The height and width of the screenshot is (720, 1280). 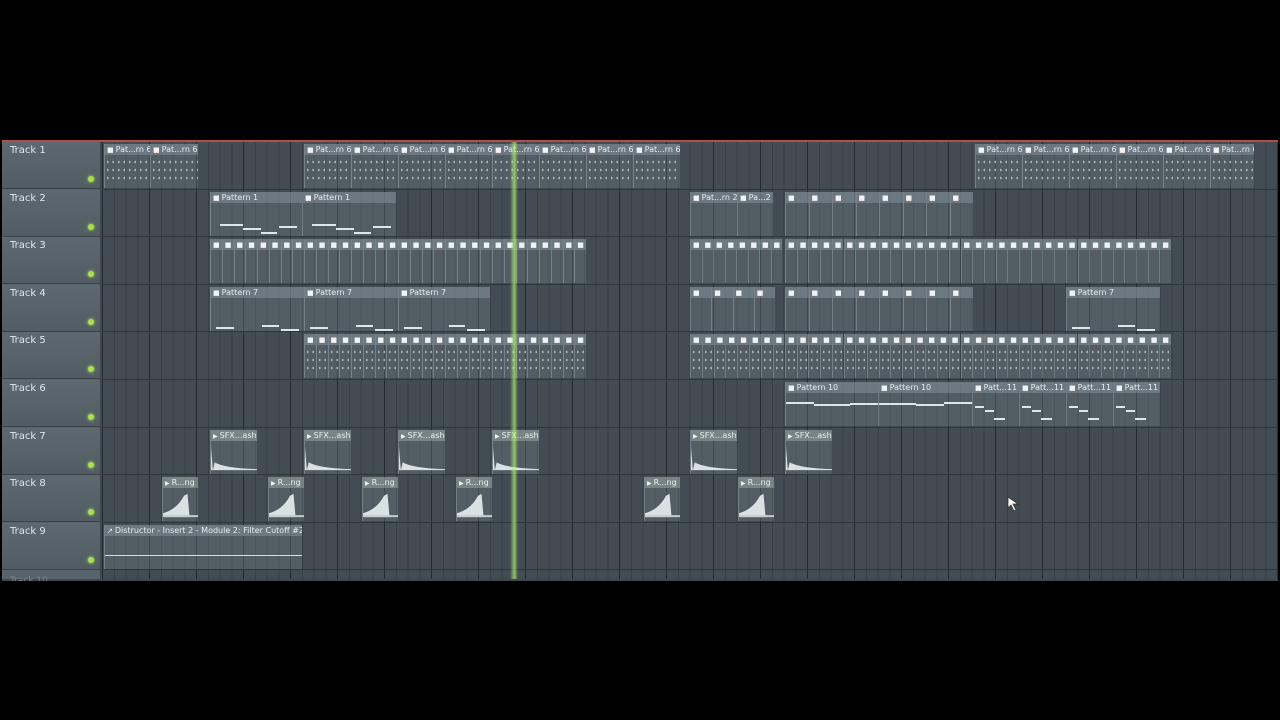 What do you see at coordinates (514, 360) in the screenshot?
I see `playhead-marker` at bounding box center [514, 360].